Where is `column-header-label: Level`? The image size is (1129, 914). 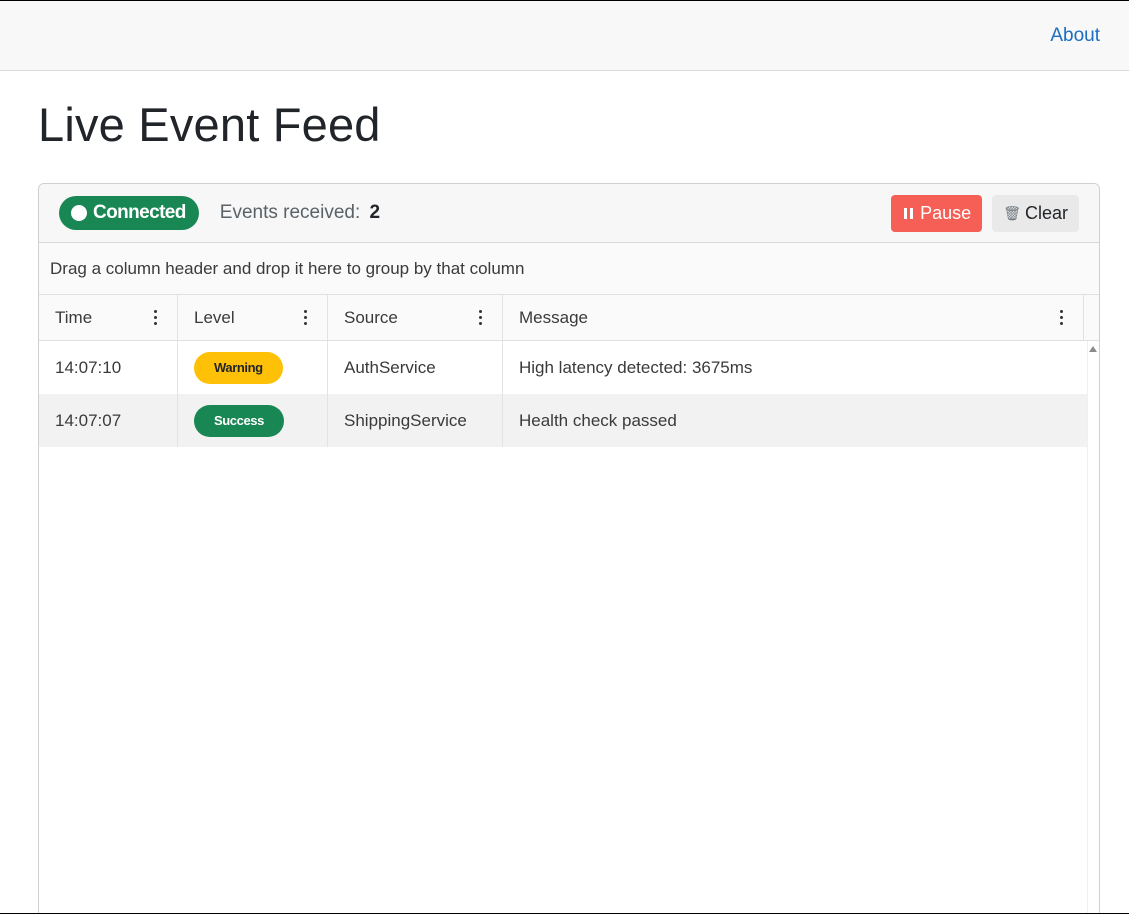 column-header-label: Level is located at coordinates (214, 317).